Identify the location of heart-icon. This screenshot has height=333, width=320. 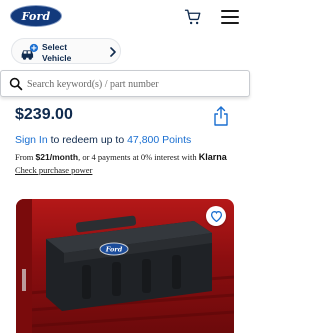
(216, 216).